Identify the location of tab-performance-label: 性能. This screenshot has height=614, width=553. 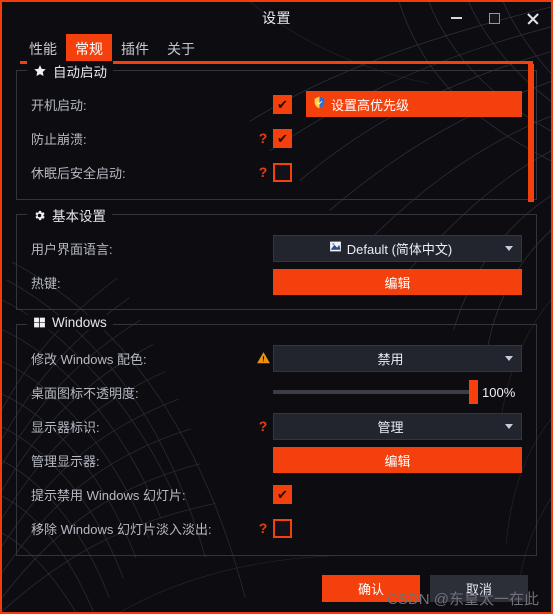
(43, 49).